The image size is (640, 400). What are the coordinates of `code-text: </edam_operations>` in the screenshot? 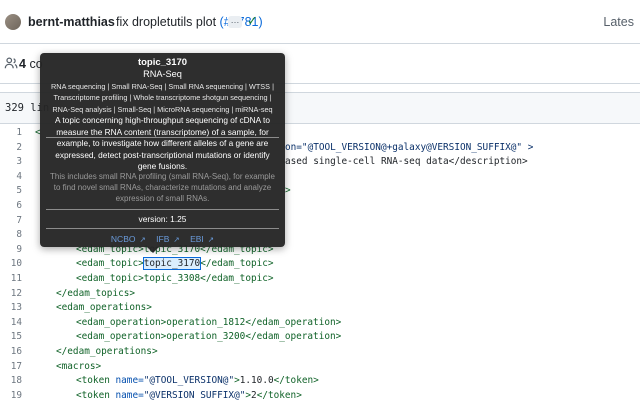 It's located at (107, 351).